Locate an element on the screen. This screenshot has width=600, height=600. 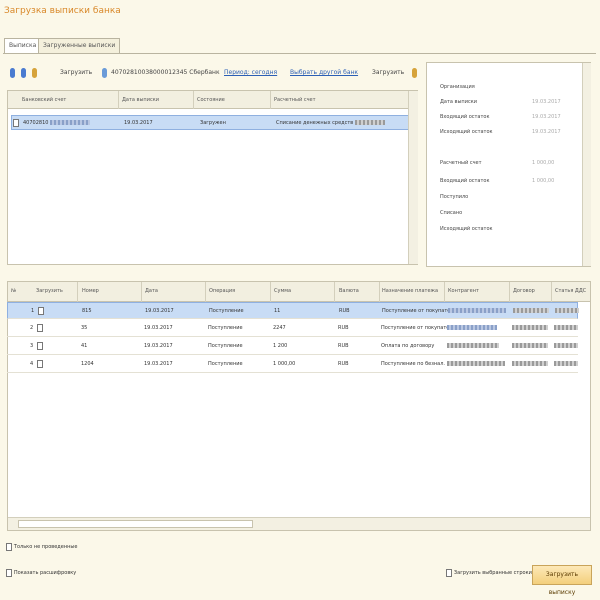
not-posted-option: Только не проведенные is located at coordinates (41, 547).